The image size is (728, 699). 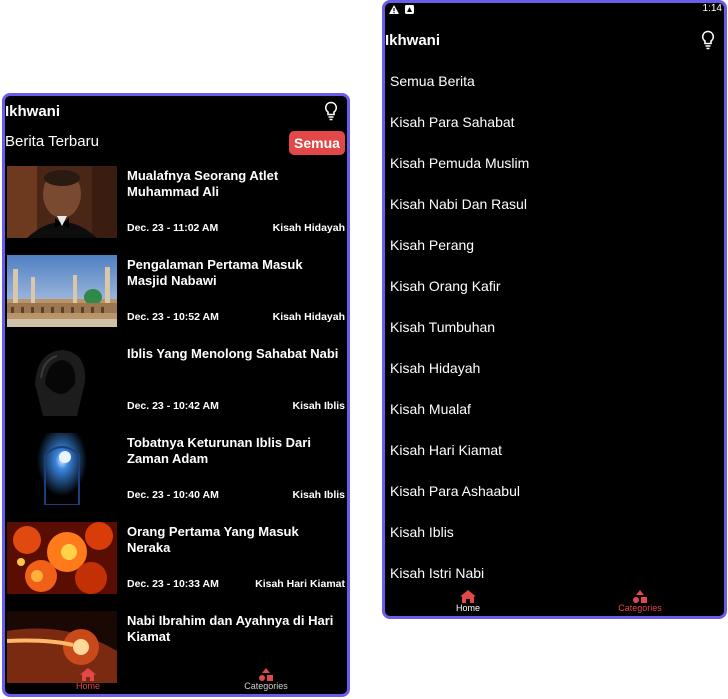 I want to click on category-item: Kisah Nabi Dan Rasul, so click(x=554, y=204).